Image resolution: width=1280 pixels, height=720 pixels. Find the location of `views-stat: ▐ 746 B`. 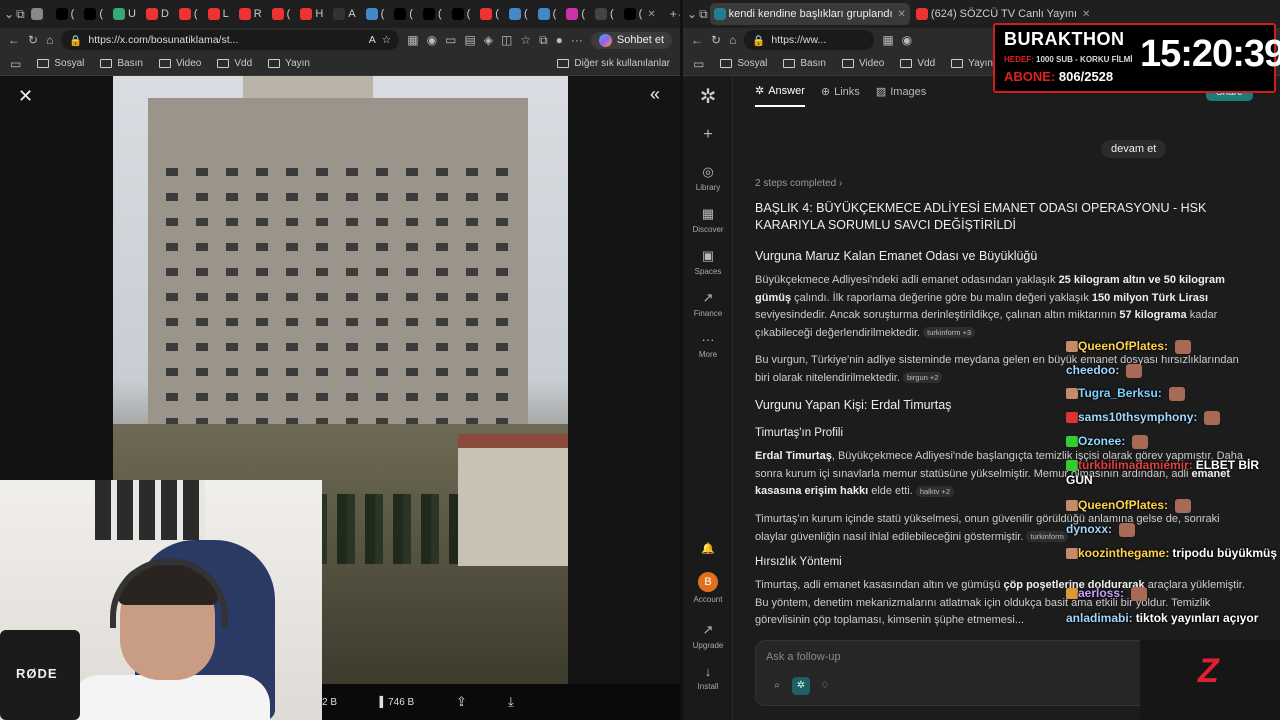

views-stat: ▐ 746 B is located at coordinates (395, 702).